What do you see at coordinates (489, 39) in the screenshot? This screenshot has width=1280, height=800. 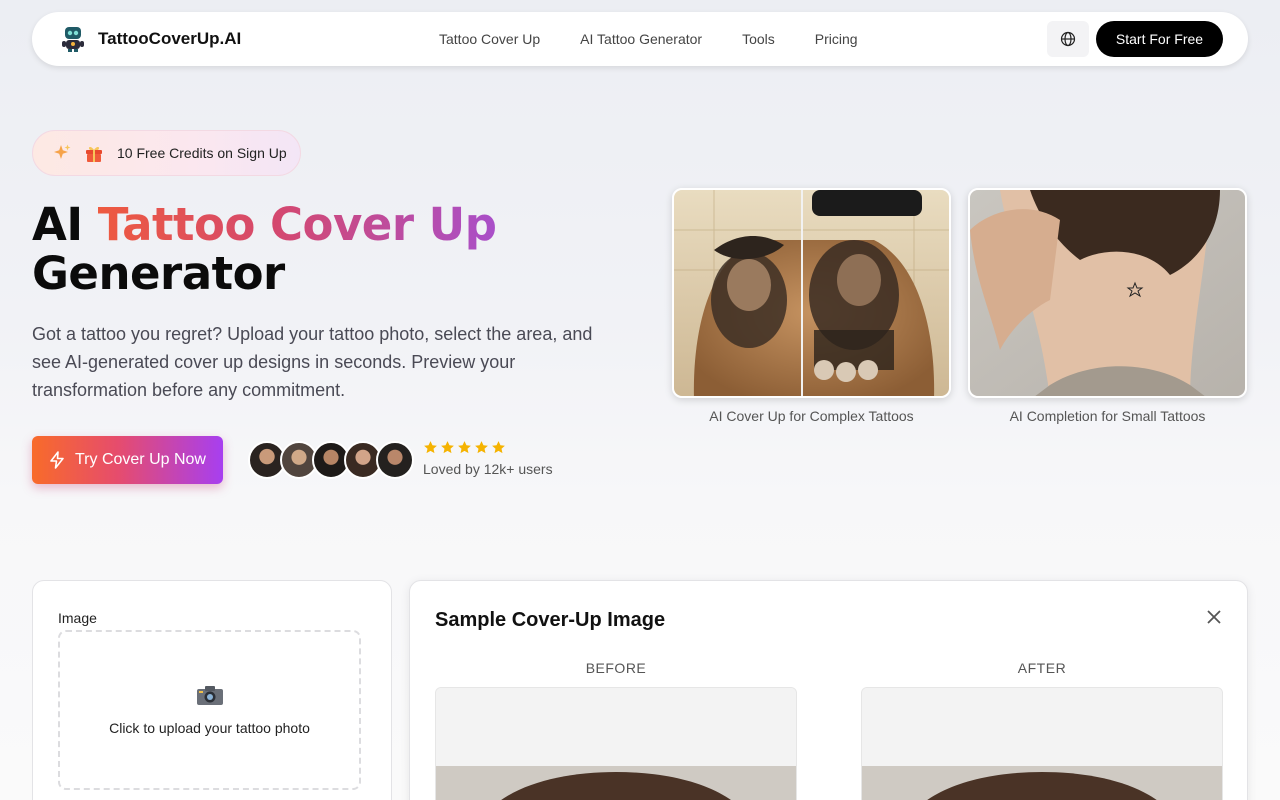 I see `nav-link-tattoo-cover-up: Tattoo Cover Up` at bounding box center [489, 39].